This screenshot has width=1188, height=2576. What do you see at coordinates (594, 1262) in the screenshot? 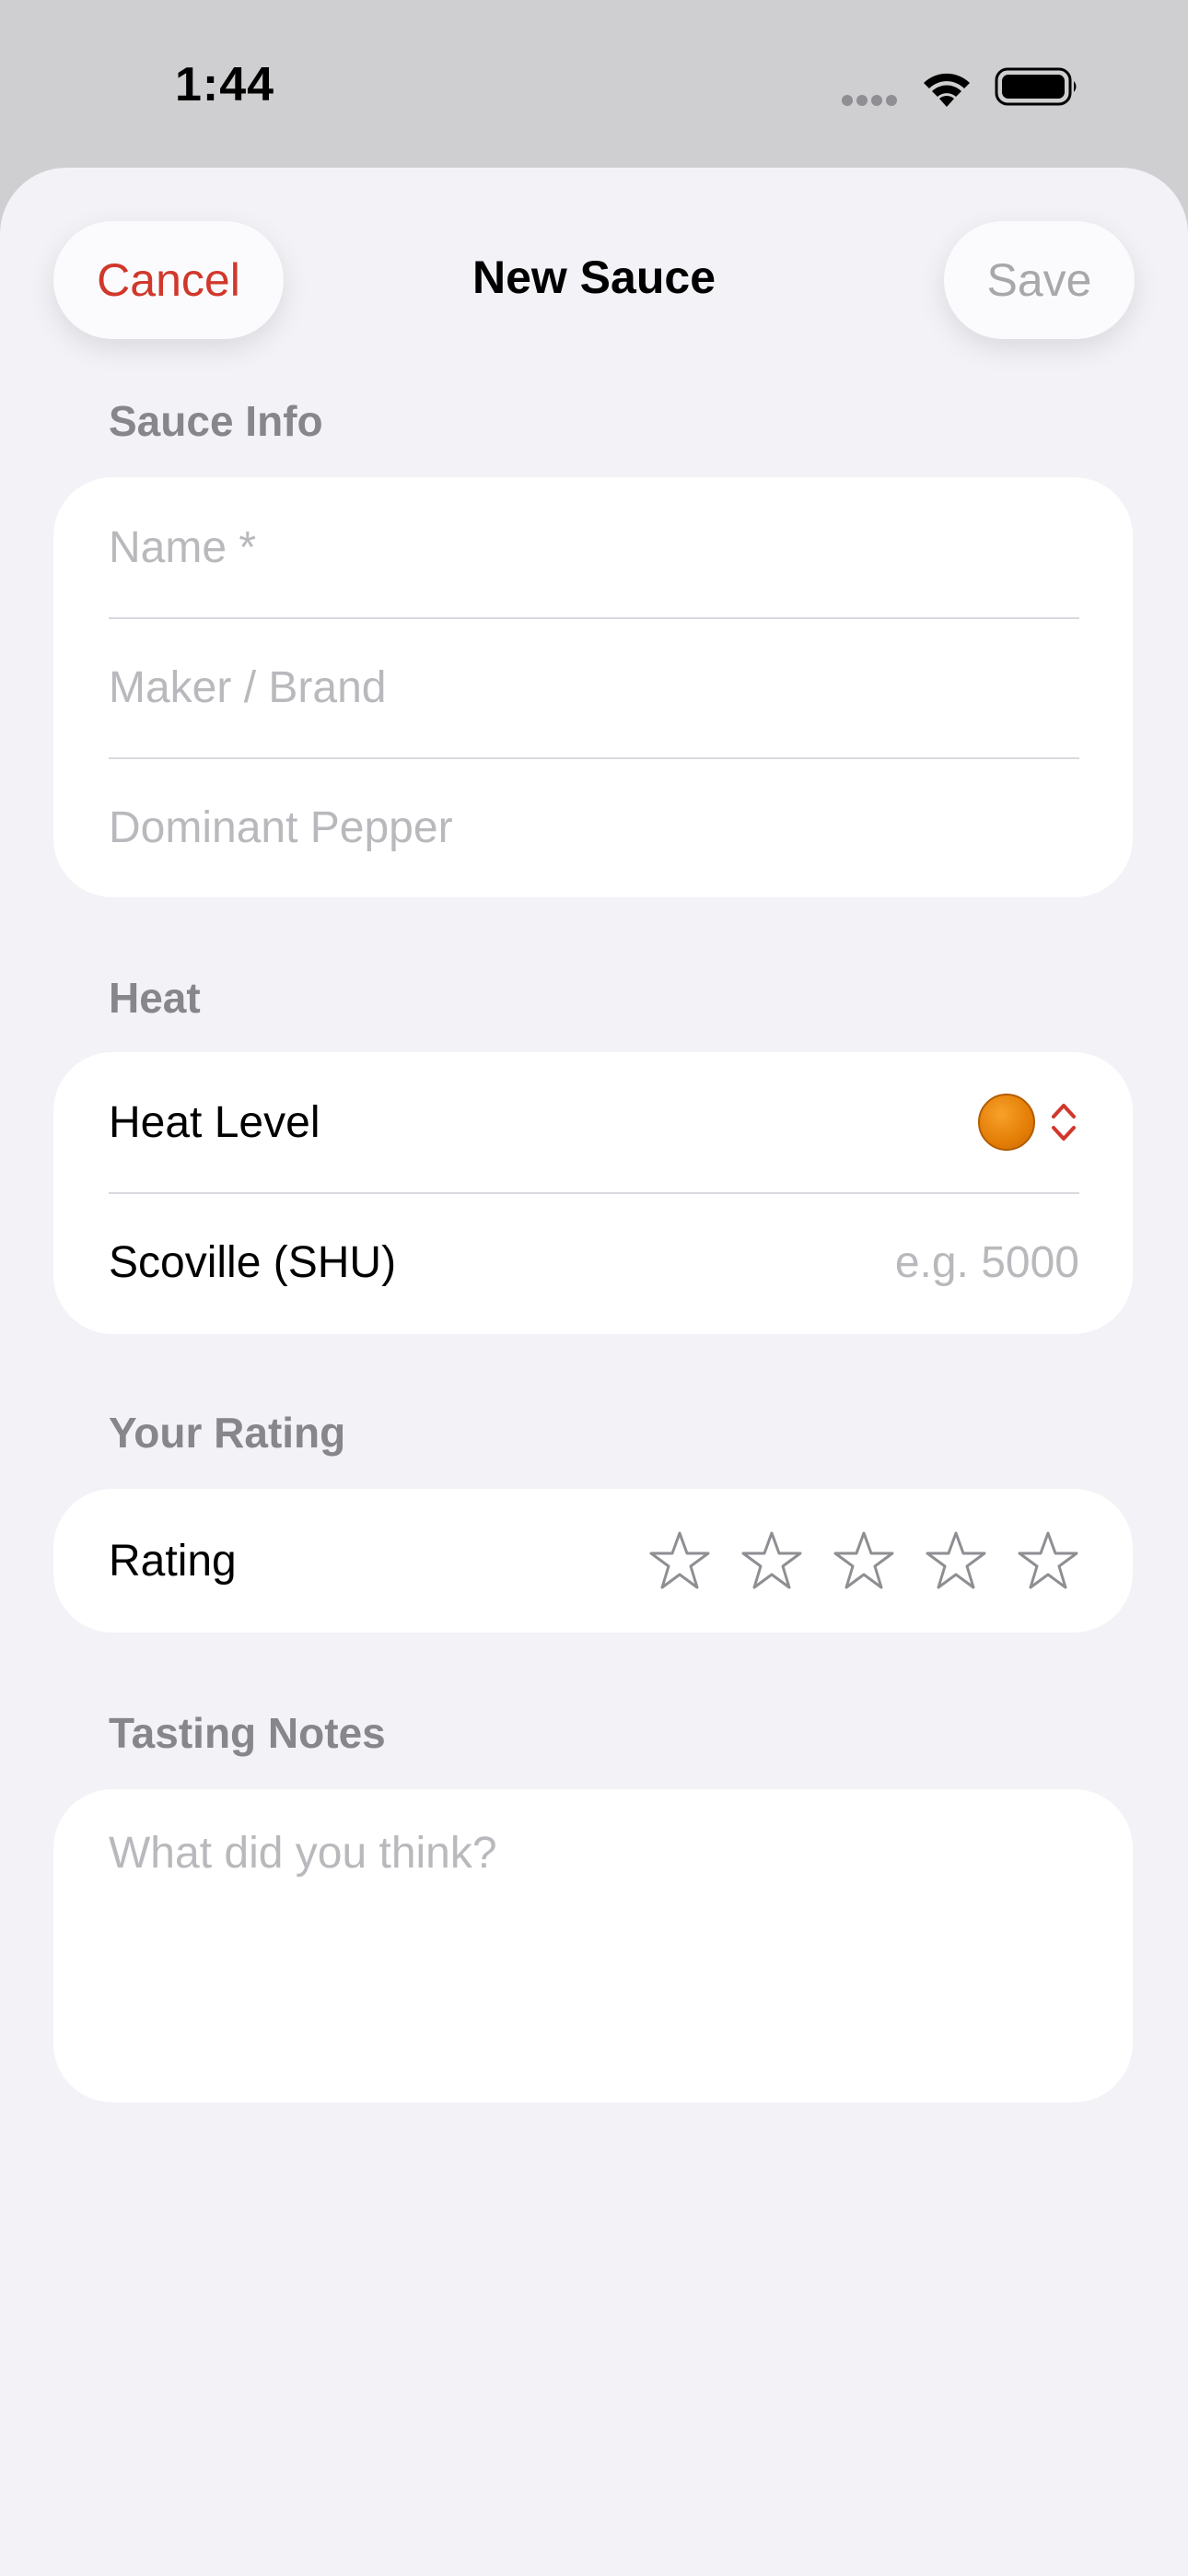
I see `scoville-row: Scoville (SHU) e.g. 5000` at bounding box center [594, 1262].